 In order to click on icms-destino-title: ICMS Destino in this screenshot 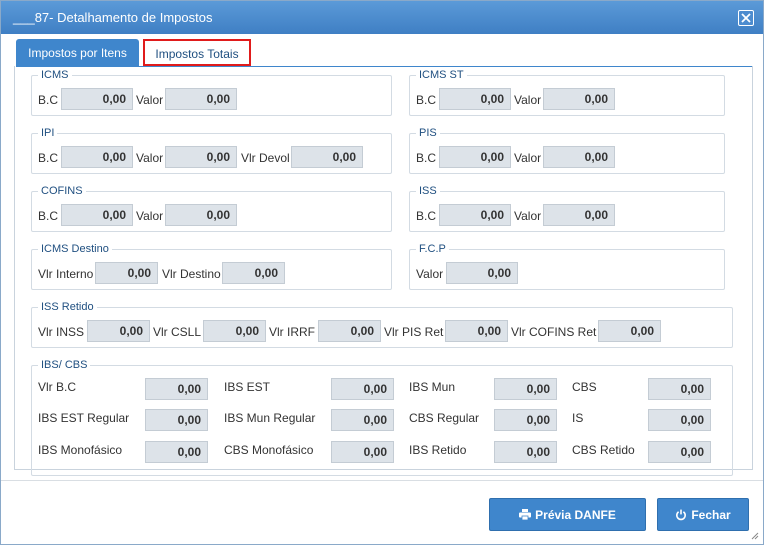, I will do `click(75, 249)`.